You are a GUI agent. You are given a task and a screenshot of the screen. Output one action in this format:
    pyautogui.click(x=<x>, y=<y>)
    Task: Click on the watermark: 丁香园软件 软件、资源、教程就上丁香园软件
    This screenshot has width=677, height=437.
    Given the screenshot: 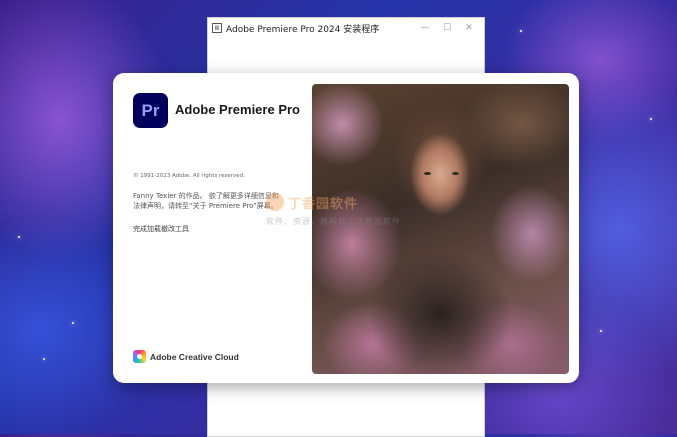 What is the action you would take?
    pyautogui.click(x=333, y=210)
    